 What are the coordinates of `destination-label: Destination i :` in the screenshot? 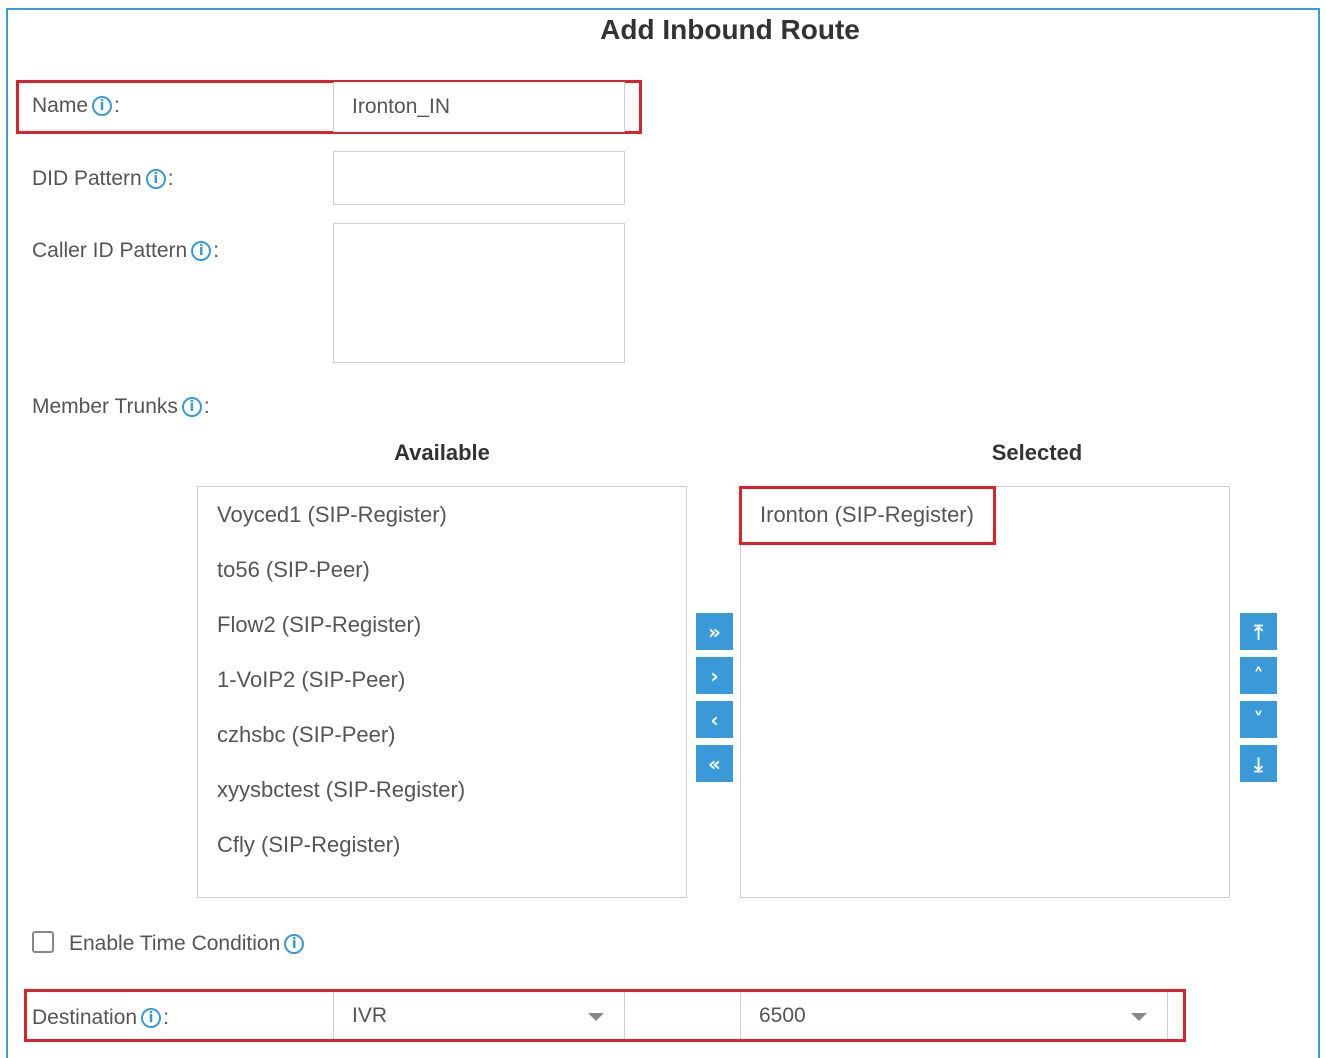 It's located at (100, 1018).